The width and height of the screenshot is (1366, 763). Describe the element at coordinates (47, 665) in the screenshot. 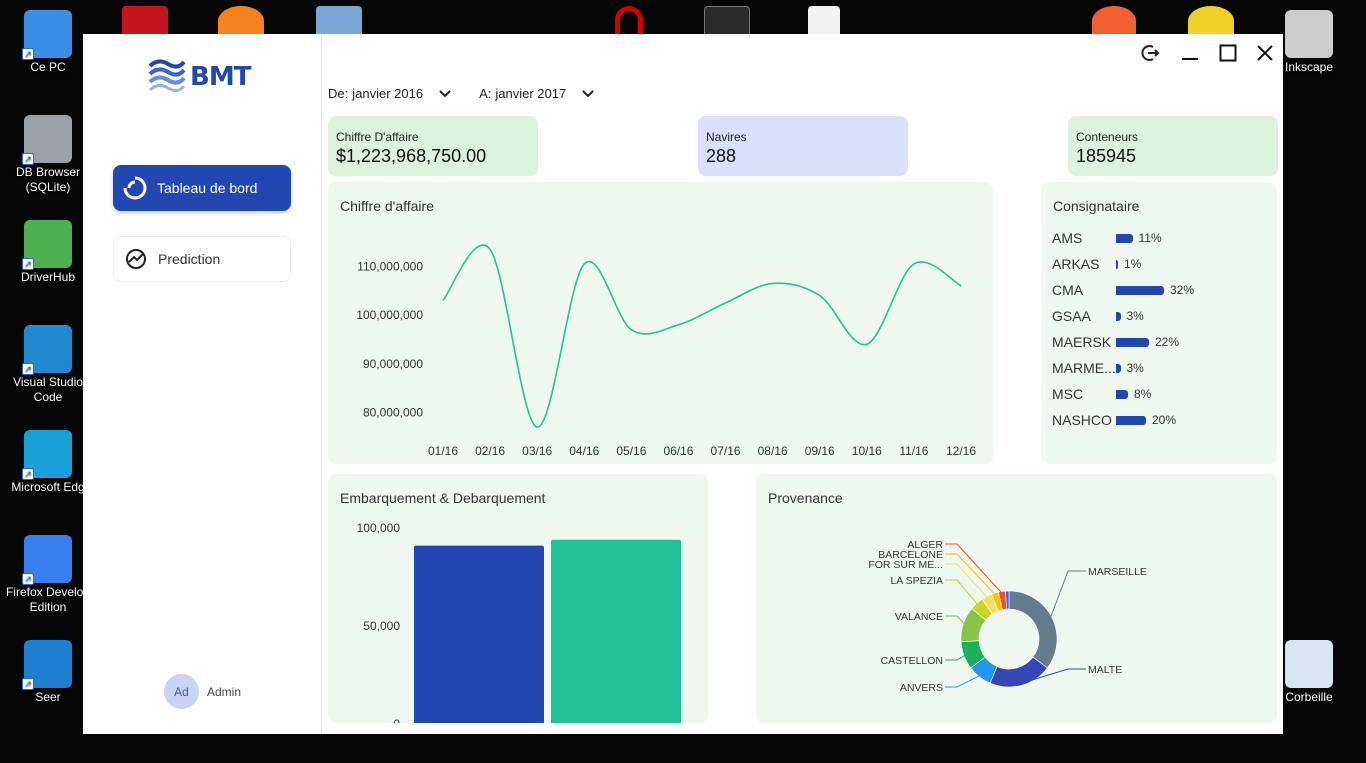

I see `seer-icon: ↗` at that location.